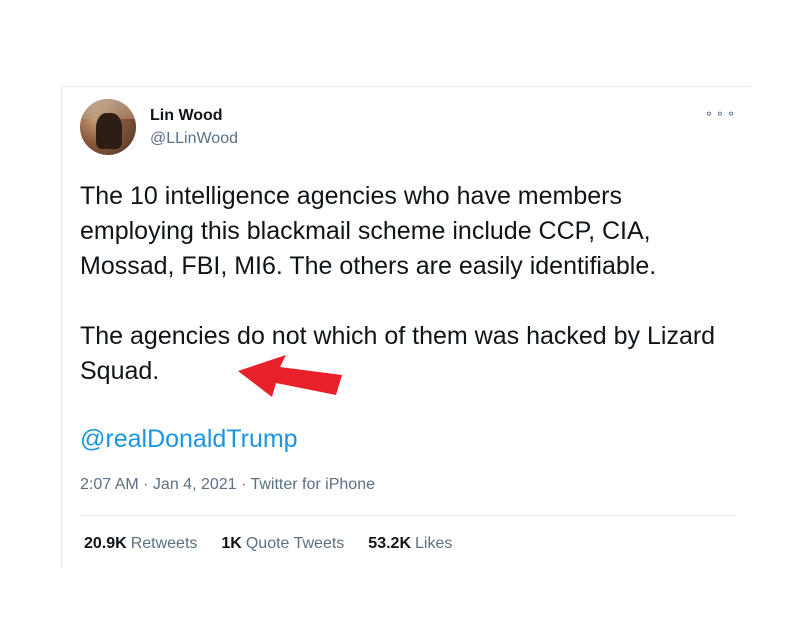  Describe the element at coordinates (231, 543) in the screenshot. I see `quote-tweets-count: 1K` at that location.